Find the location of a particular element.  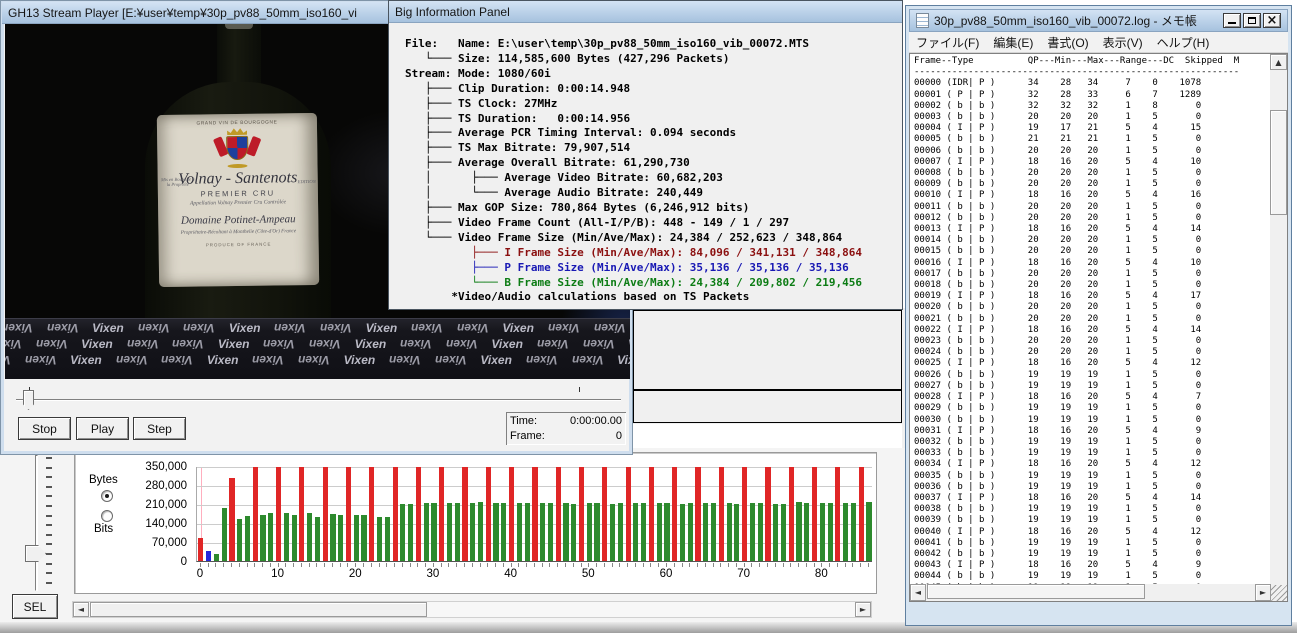

play-button: Play is located at coordinates (102, 428).